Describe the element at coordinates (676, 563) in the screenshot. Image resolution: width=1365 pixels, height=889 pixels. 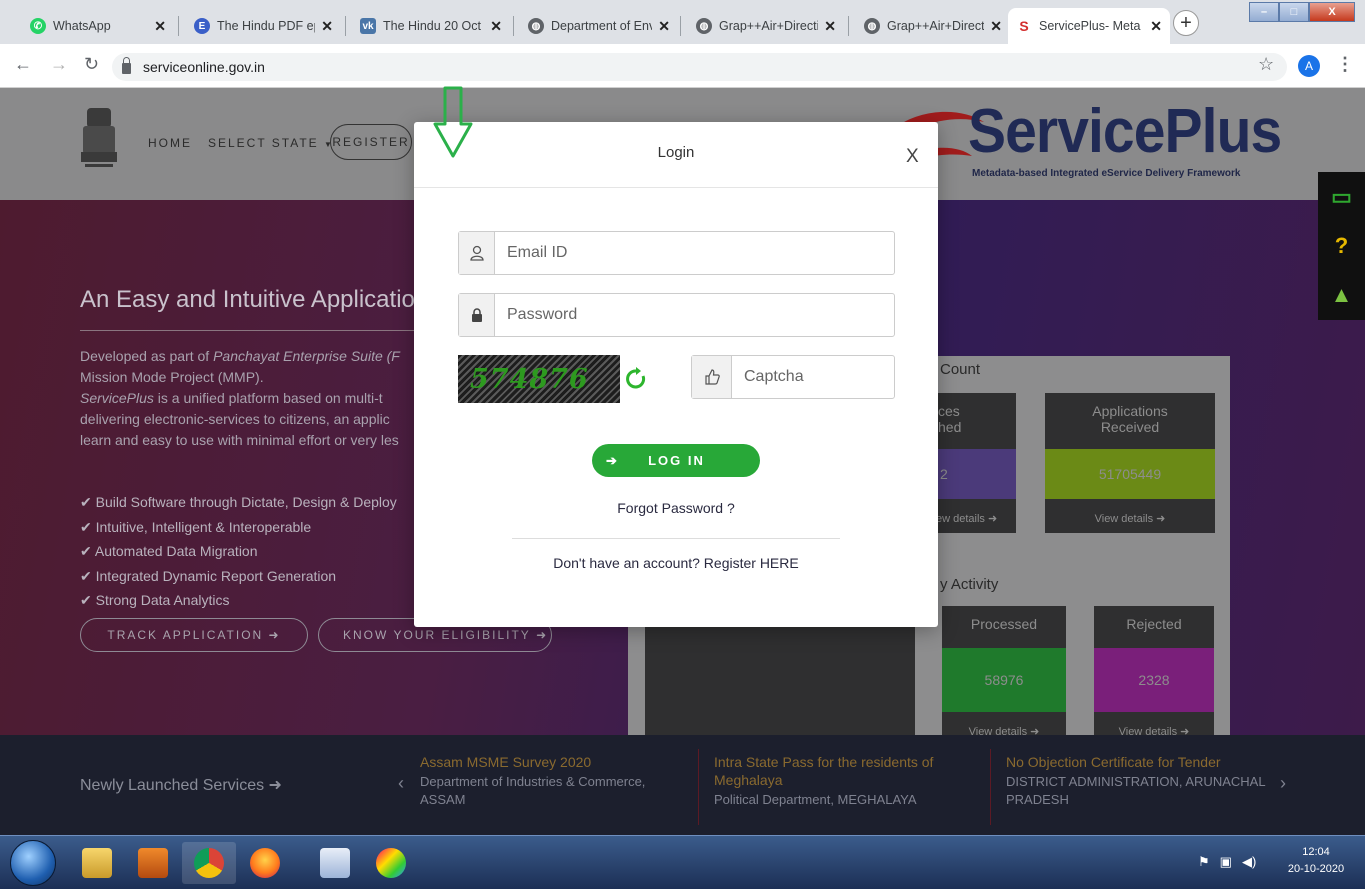
I see `register-here-link: Don't have an account? Register HERE` at that location.